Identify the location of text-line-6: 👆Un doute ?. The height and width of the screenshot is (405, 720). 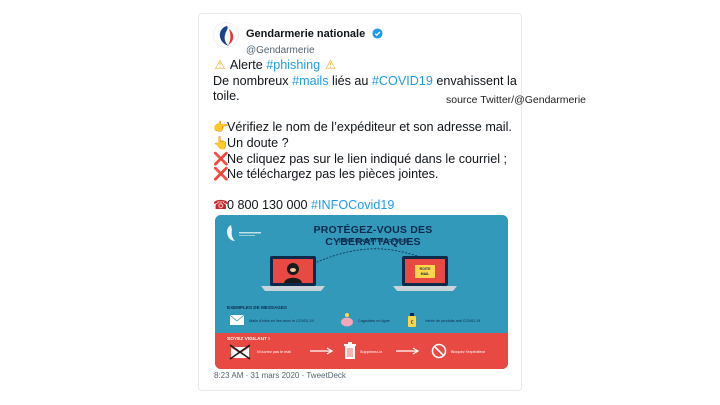
(363, 144).